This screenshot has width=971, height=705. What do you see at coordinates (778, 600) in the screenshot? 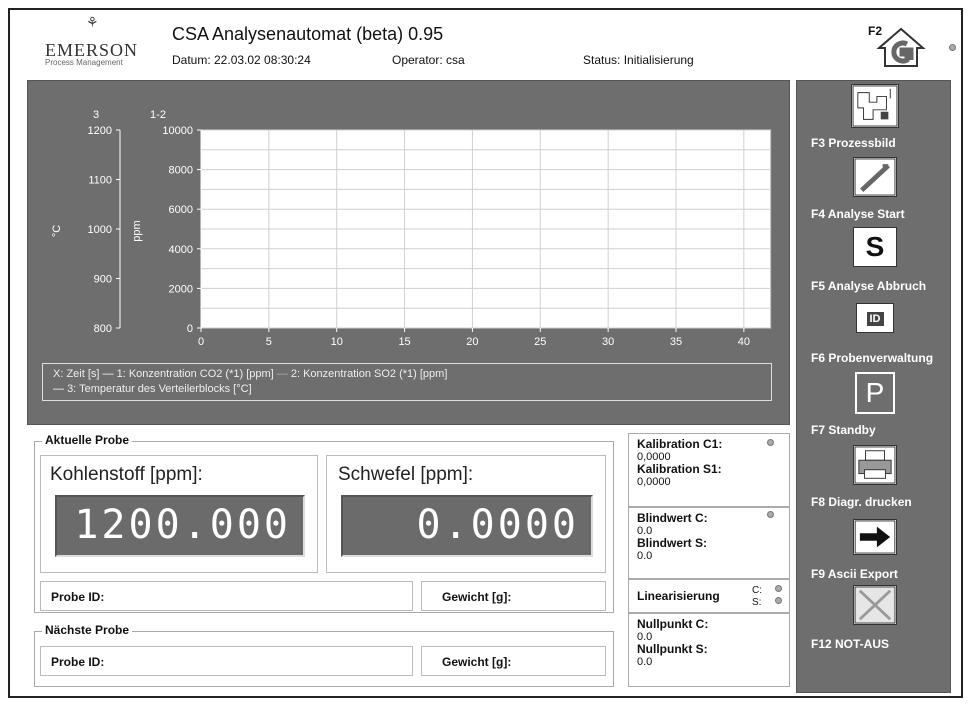
I see `lin-s-led` at bounding box center [778, 600].